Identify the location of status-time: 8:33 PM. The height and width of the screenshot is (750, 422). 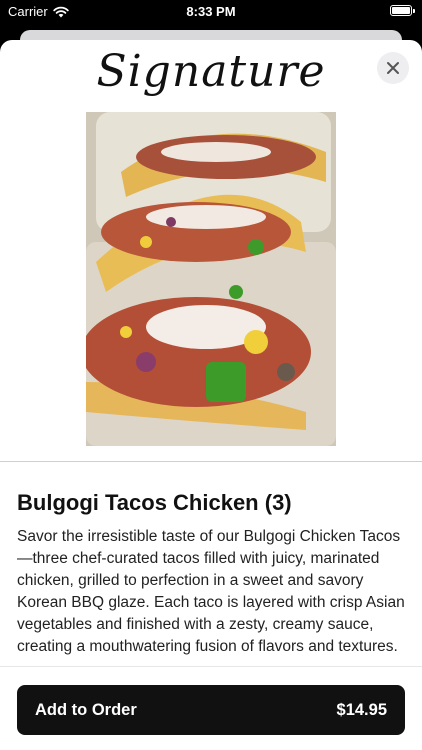
(211, 11).